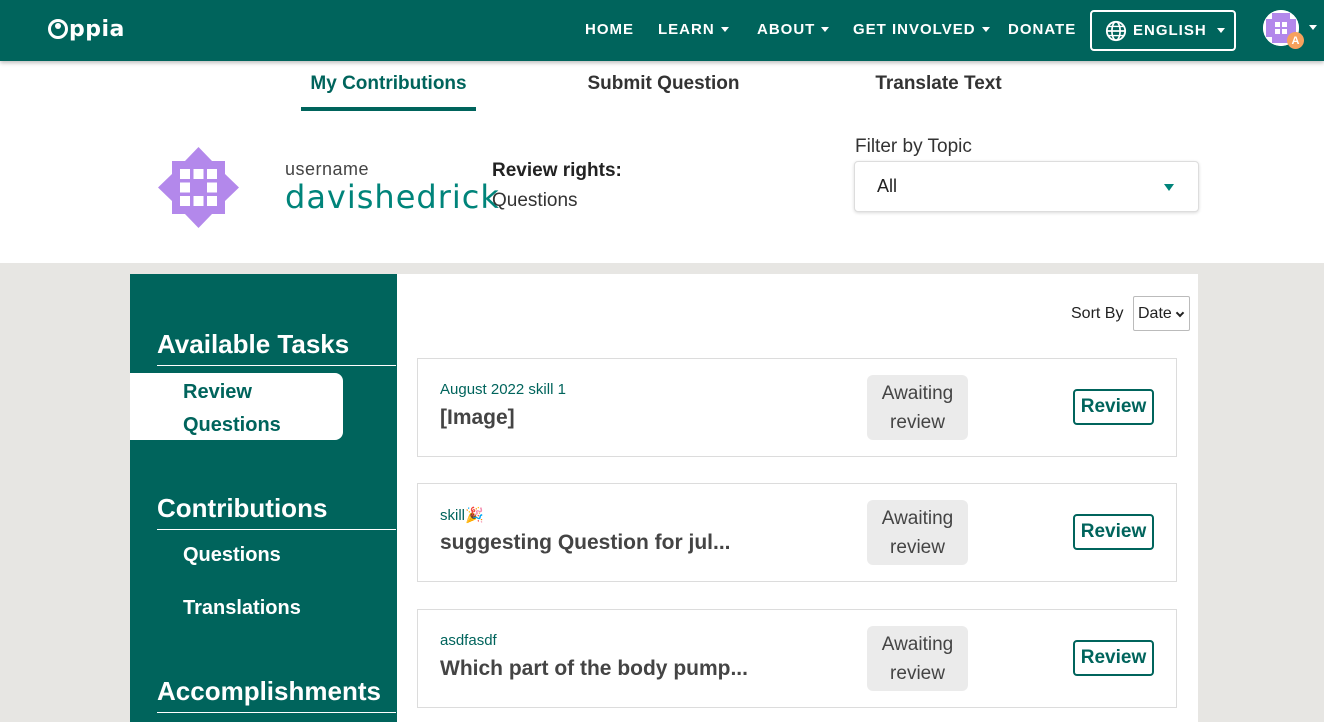 This screenshot has width=1324, height=722. Describe the element at coordinates (253, 344) in the screenshot. I see `sidebar-heading-available-tasks: Available Tasks` at that location.